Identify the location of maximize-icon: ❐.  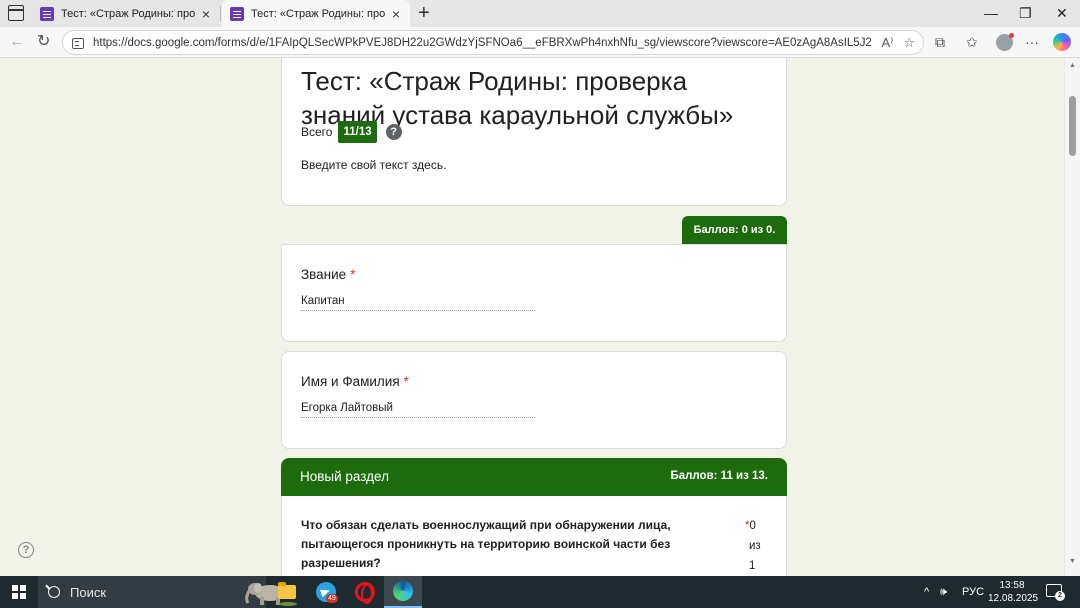
(1025, 13).